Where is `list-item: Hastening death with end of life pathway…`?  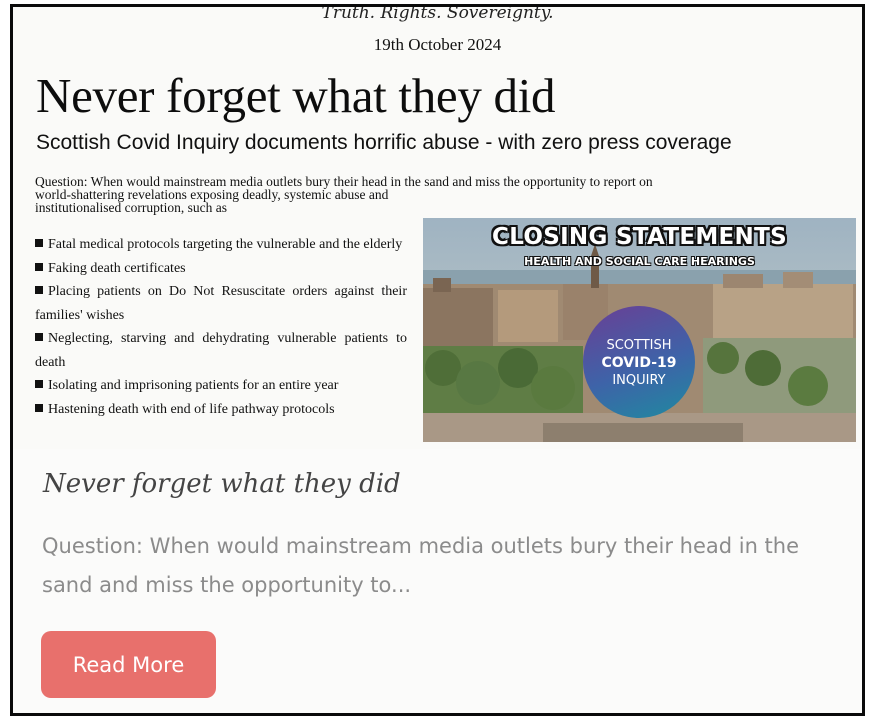 list-item: Hastening death with end of life pathway… is located at coordinates (221, 410).